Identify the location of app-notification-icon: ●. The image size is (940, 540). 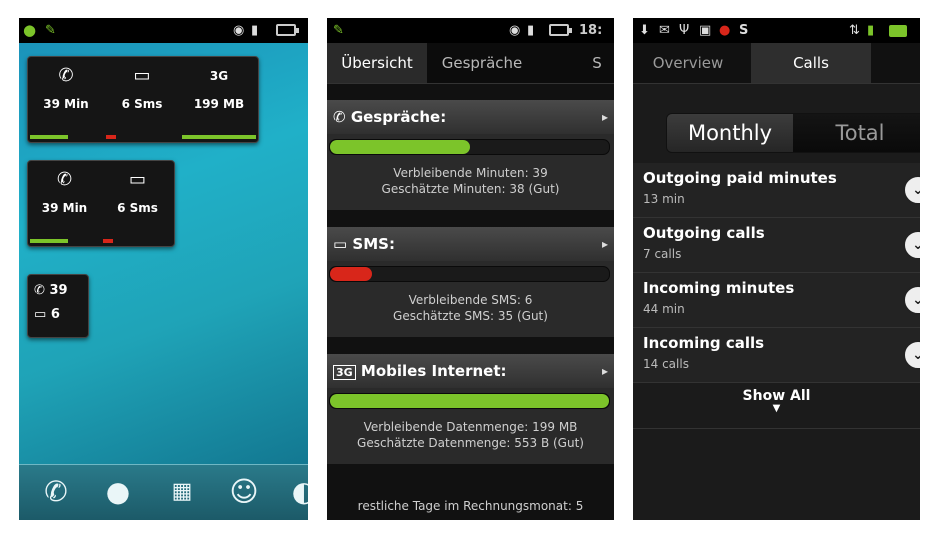
(725, 30).